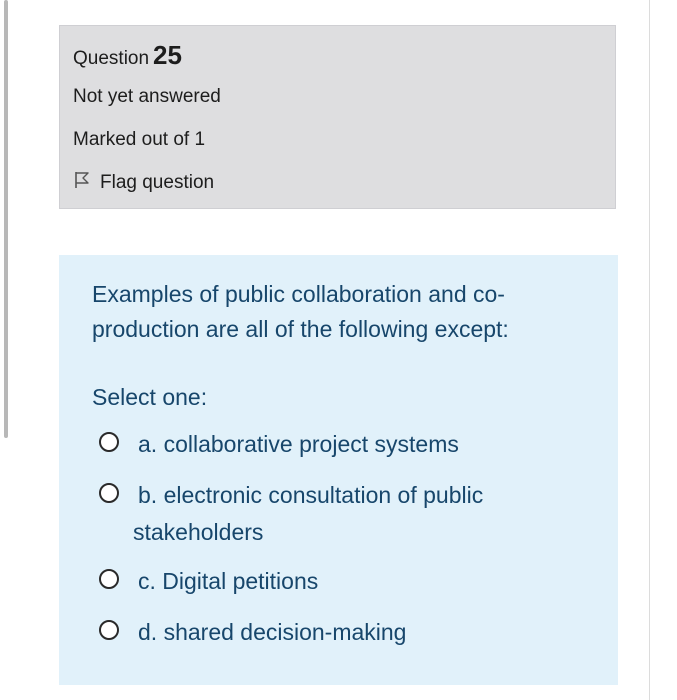 This screenshot has width=677, height=700. I want to click on option-a: a. collaborative project systems, so click(279, 444).